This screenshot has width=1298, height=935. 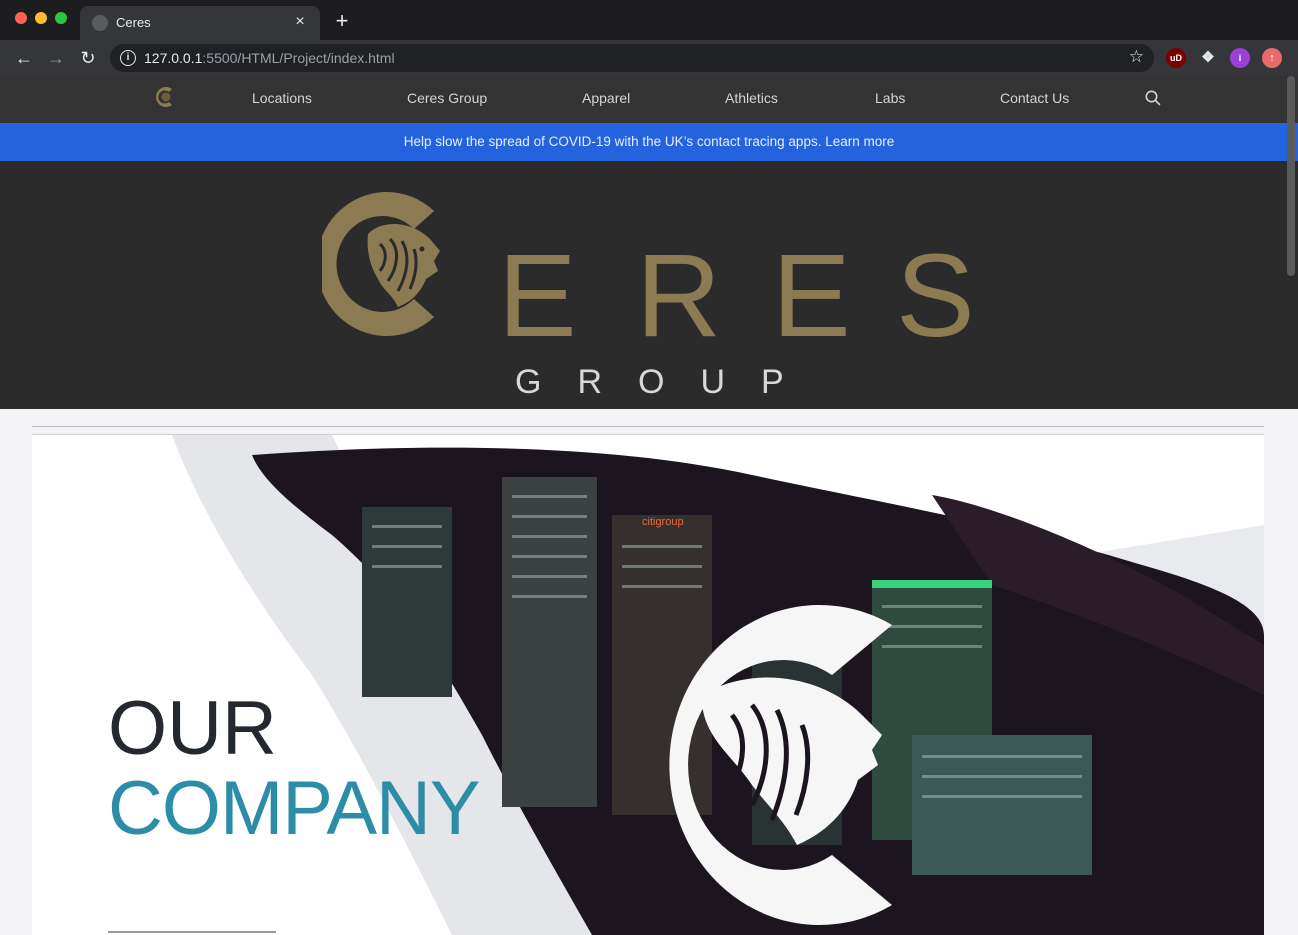 What do you see at coordinates (447, 98) in the screenshot?
I see `nav-link-ceres-group: Ceres Group` at bounding box center [447, 98].